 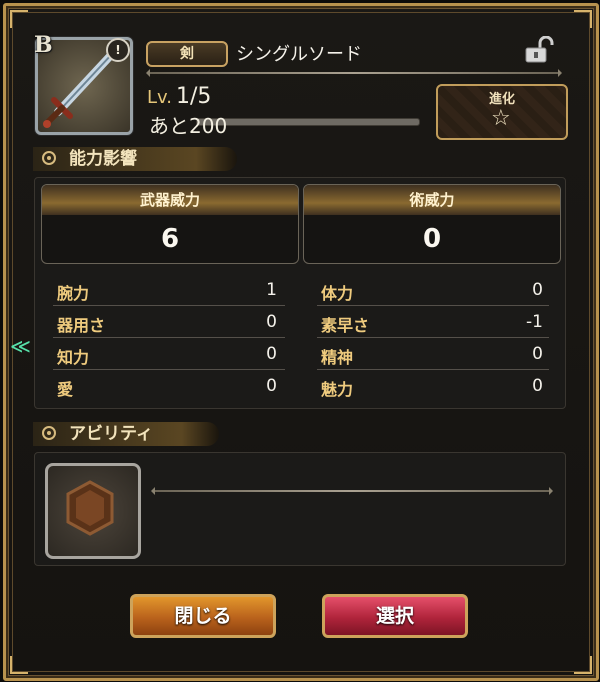 I want to click on empty-ability-gem-icon, so click(x=90, y=508).